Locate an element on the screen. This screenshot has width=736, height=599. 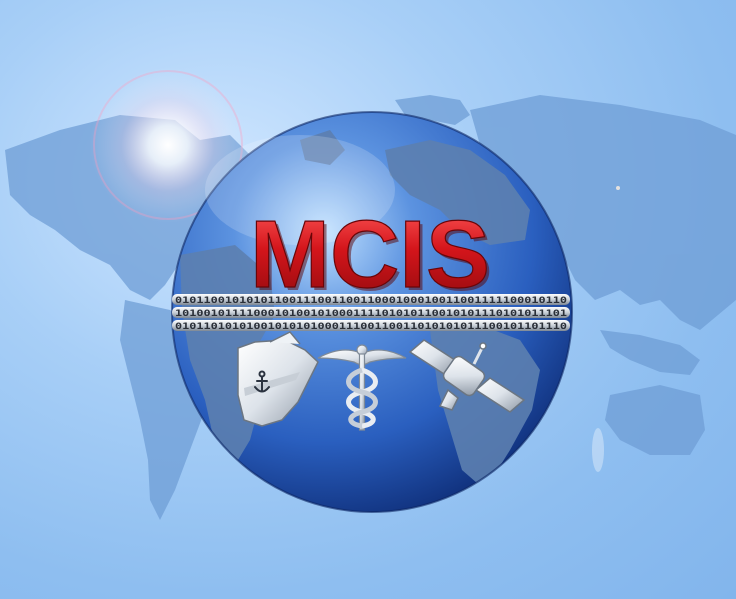
reflection-highlight is located at coordinates (598, 450).